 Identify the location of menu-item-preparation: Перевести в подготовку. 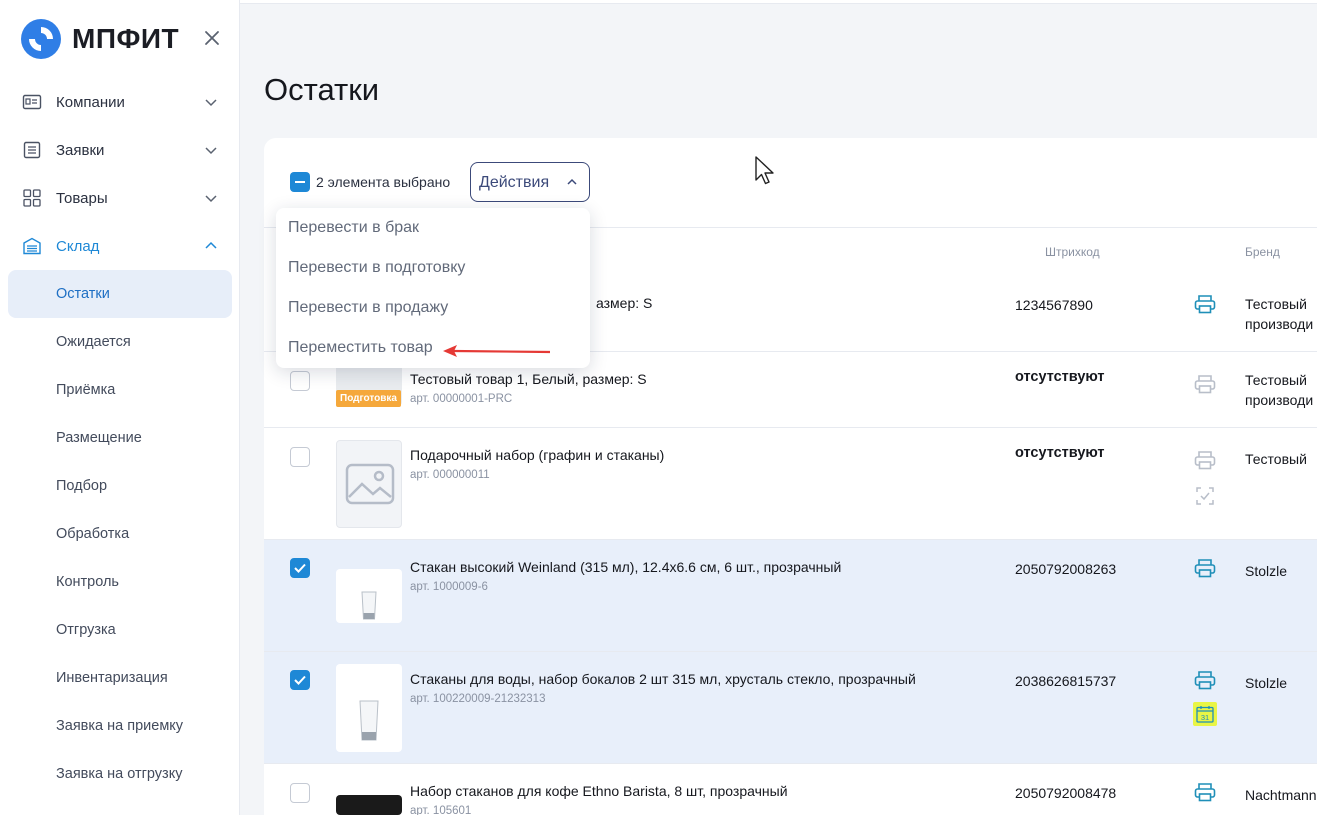
(433, 268).